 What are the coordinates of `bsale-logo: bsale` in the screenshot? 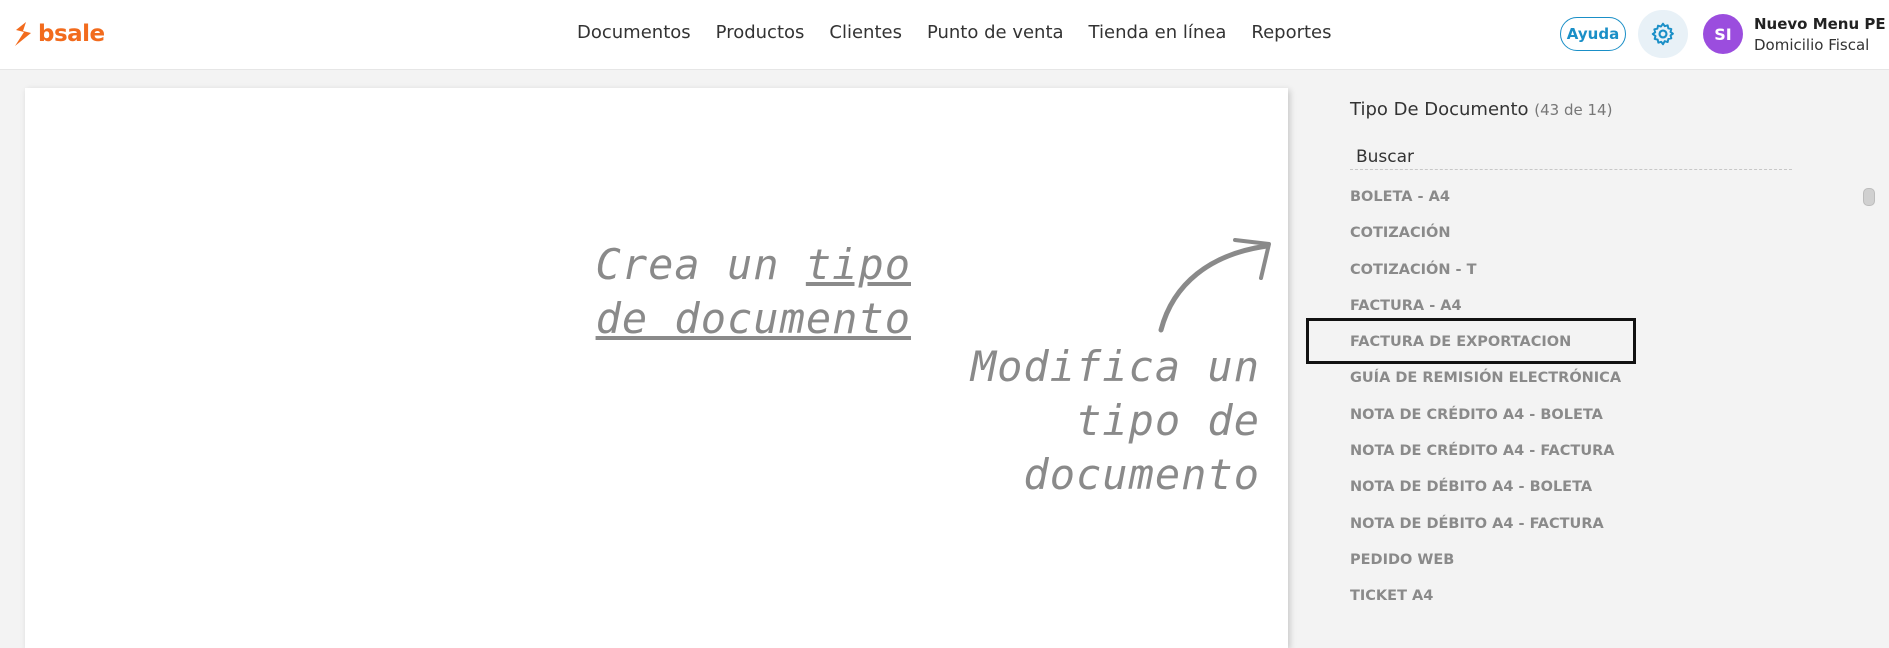 It's located at (58, 34).